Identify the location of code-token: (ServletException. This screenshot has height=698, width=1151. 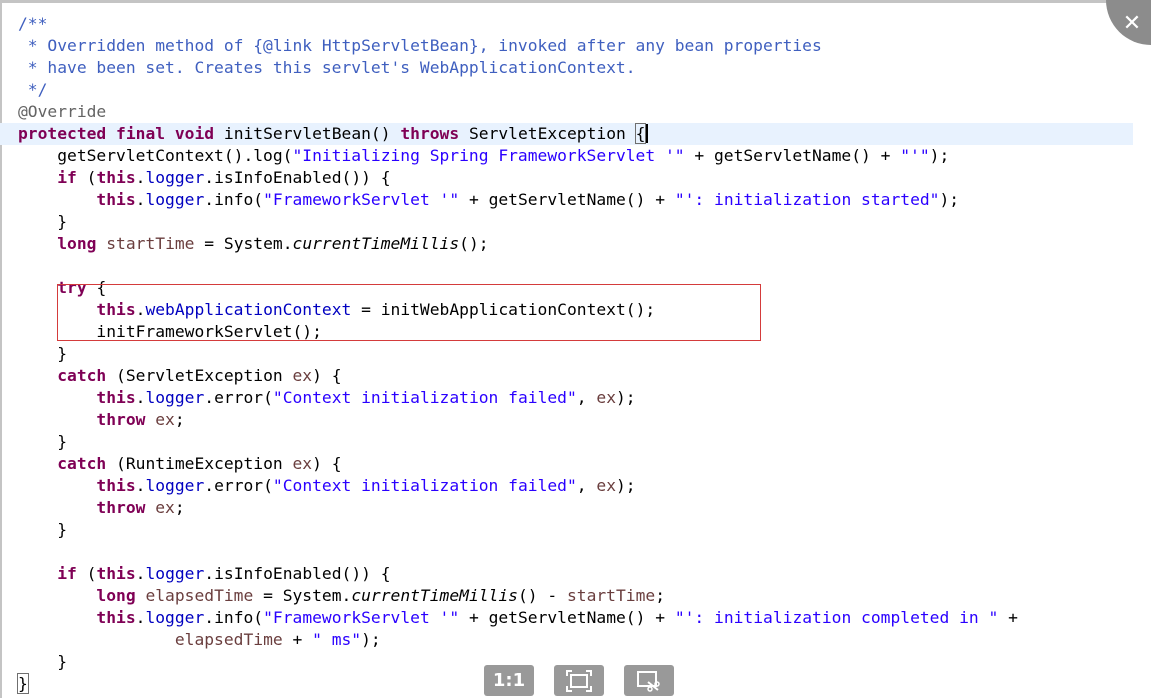
(199, 375).